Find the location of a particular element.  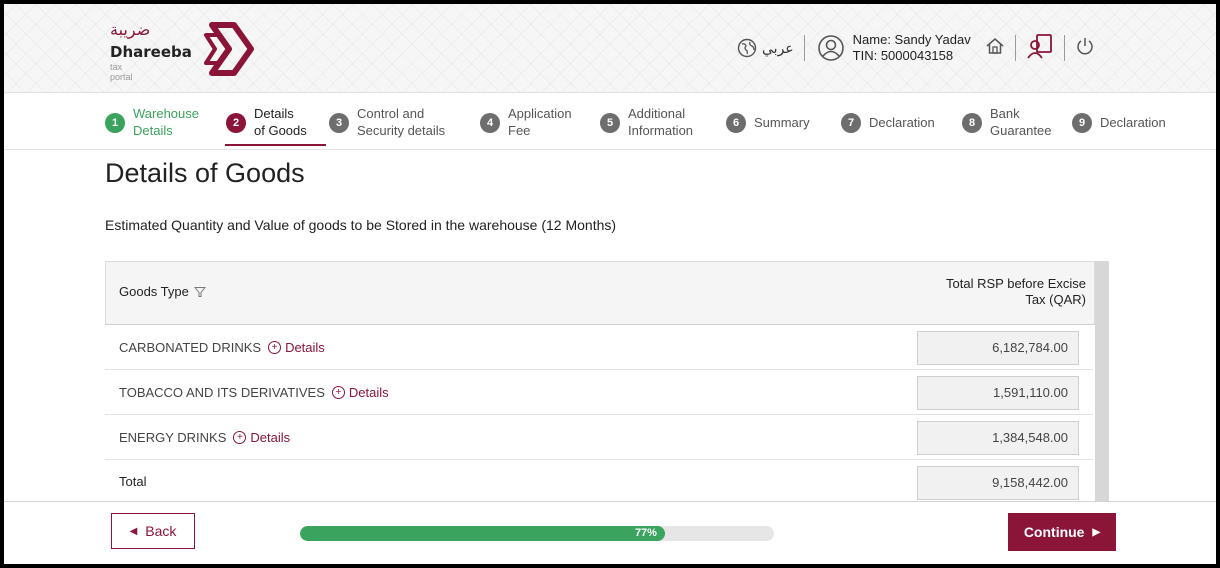

step-number: 8 is located at coordinates (972, 123).